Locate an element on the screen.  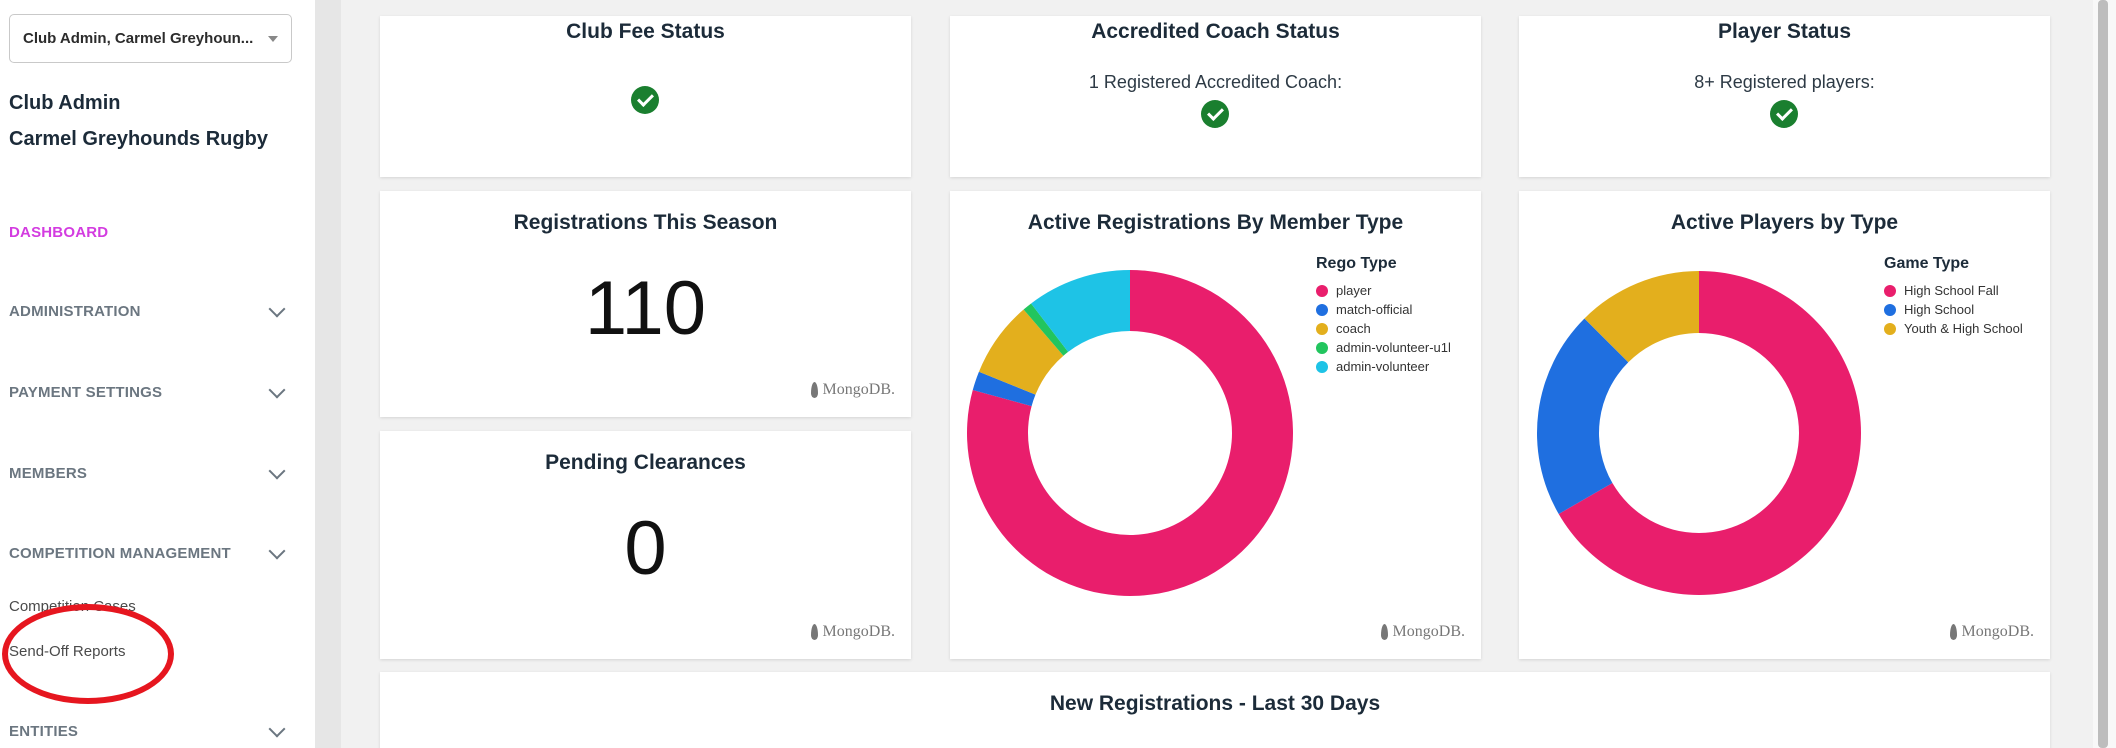
legend-title: Game Type is located at coordinates (1927, 263).